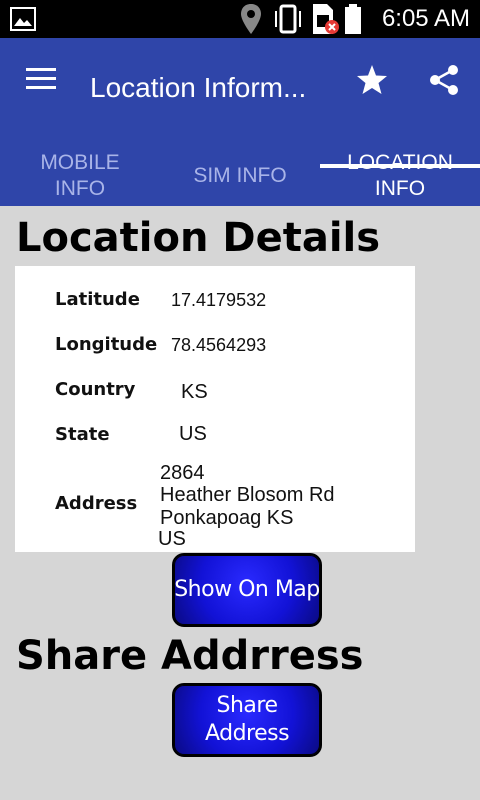  What do you see at coordinates (219, 300) in the screenshot?
I see `latitude-value: 17.4179532` at bounding box center [219, 300].